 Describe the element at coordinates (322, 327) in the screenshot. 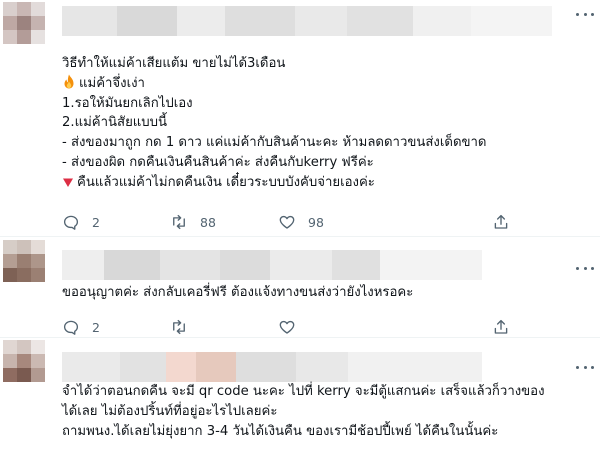

I see `tweet-actions: 2` at that location.